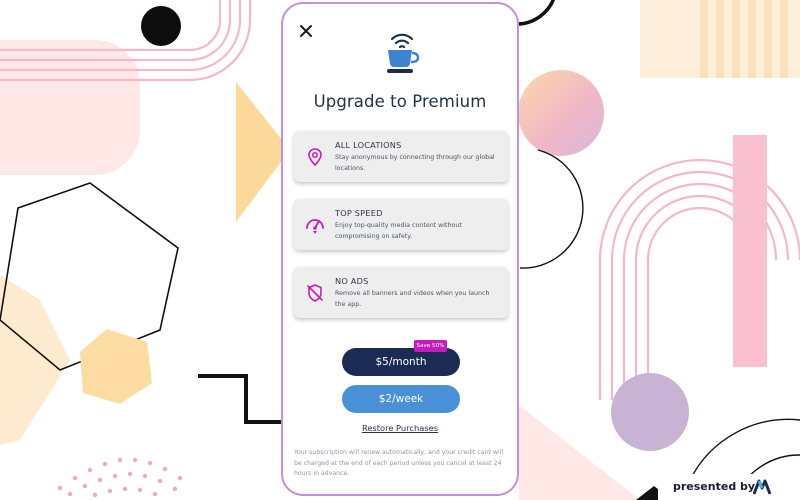 Image resolution: width=800 pixels, height=500 pixels. What do you see at coordinates (315, 293) in the screenshot?
I see `shield-off-icon` at bounding box center [315, 293].